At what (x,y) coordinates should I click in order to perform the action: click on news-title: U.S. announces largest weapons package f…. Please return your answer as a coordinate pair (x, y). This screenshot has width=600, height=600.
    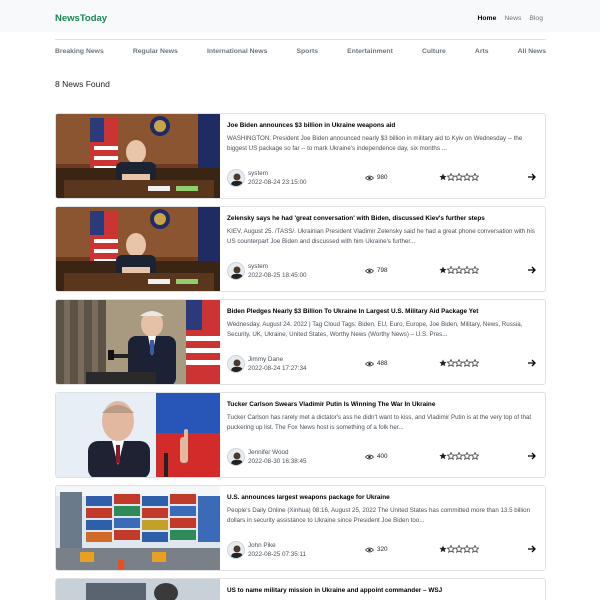
    Looking at the image, I should click on (382, 498).